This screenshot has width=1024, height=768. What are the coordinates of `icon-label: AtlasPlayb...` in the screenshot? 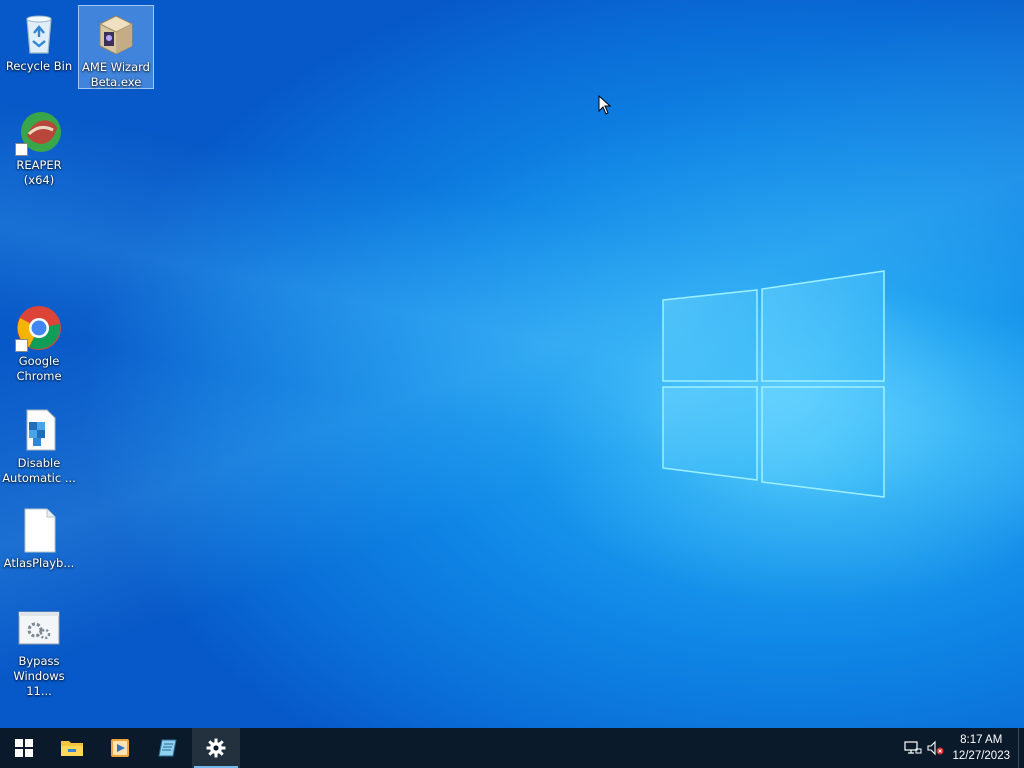 It's located at (39, 563).